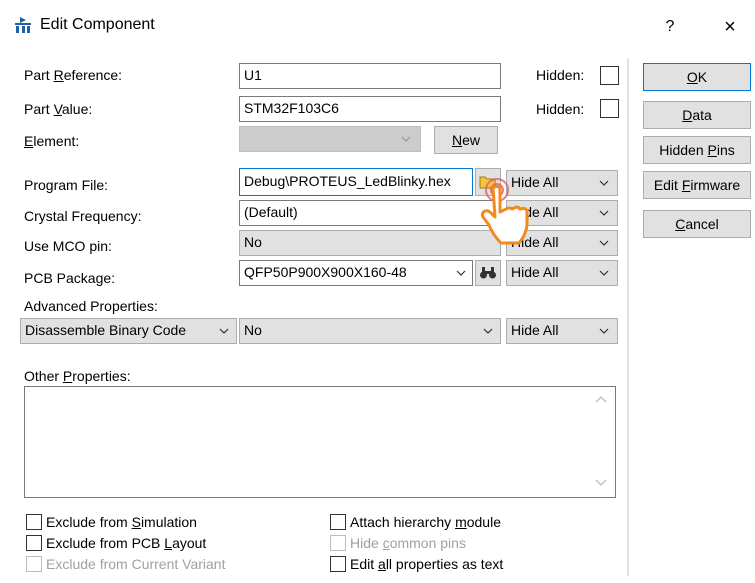  What do you see at coordinates (370, 213) in the screenshot?
I see `crystal-frequency-input: (Default)` at bounding box center [370, 213].